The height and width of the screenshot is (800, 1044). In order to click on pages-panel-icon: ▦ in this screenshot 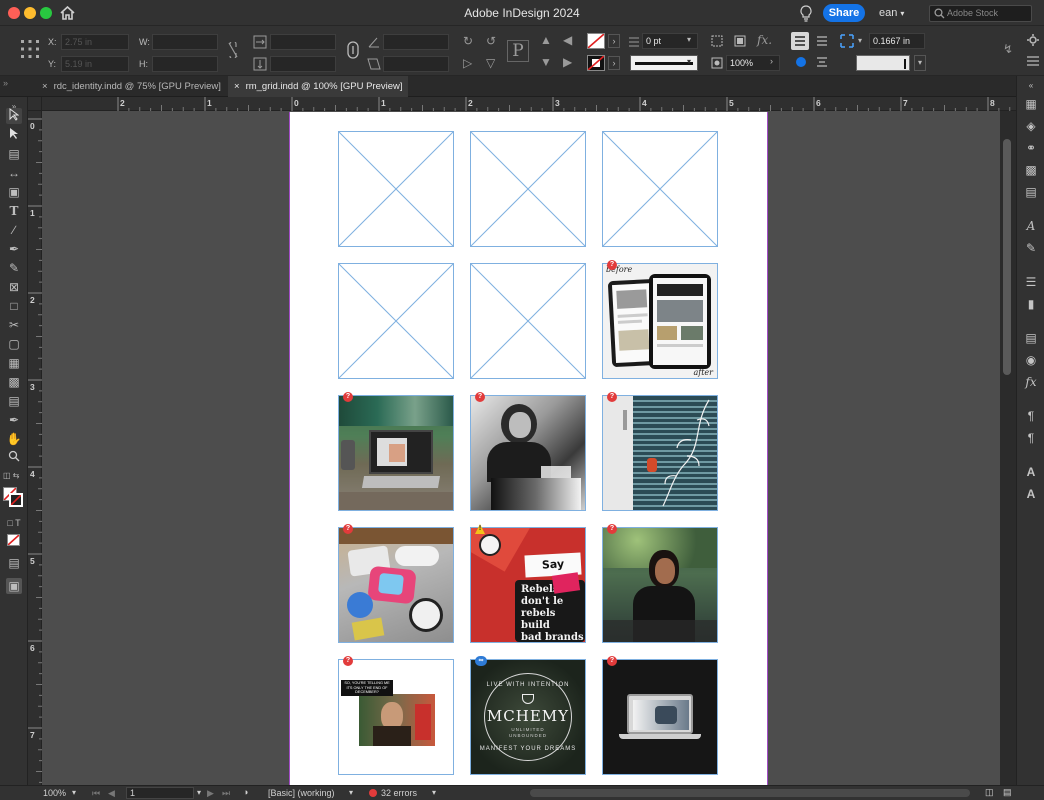, I will do `click(1031, 104)`.